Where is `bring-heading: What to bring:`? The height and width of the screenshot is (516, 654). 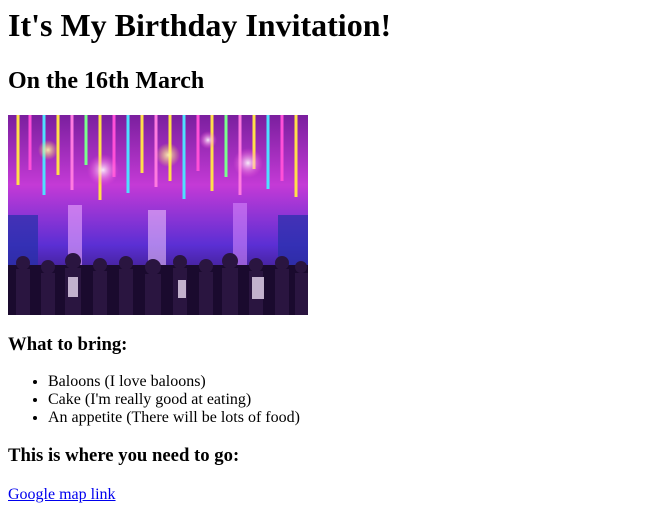
bring-heading: What to bring: is located at coordinates (68, 344).